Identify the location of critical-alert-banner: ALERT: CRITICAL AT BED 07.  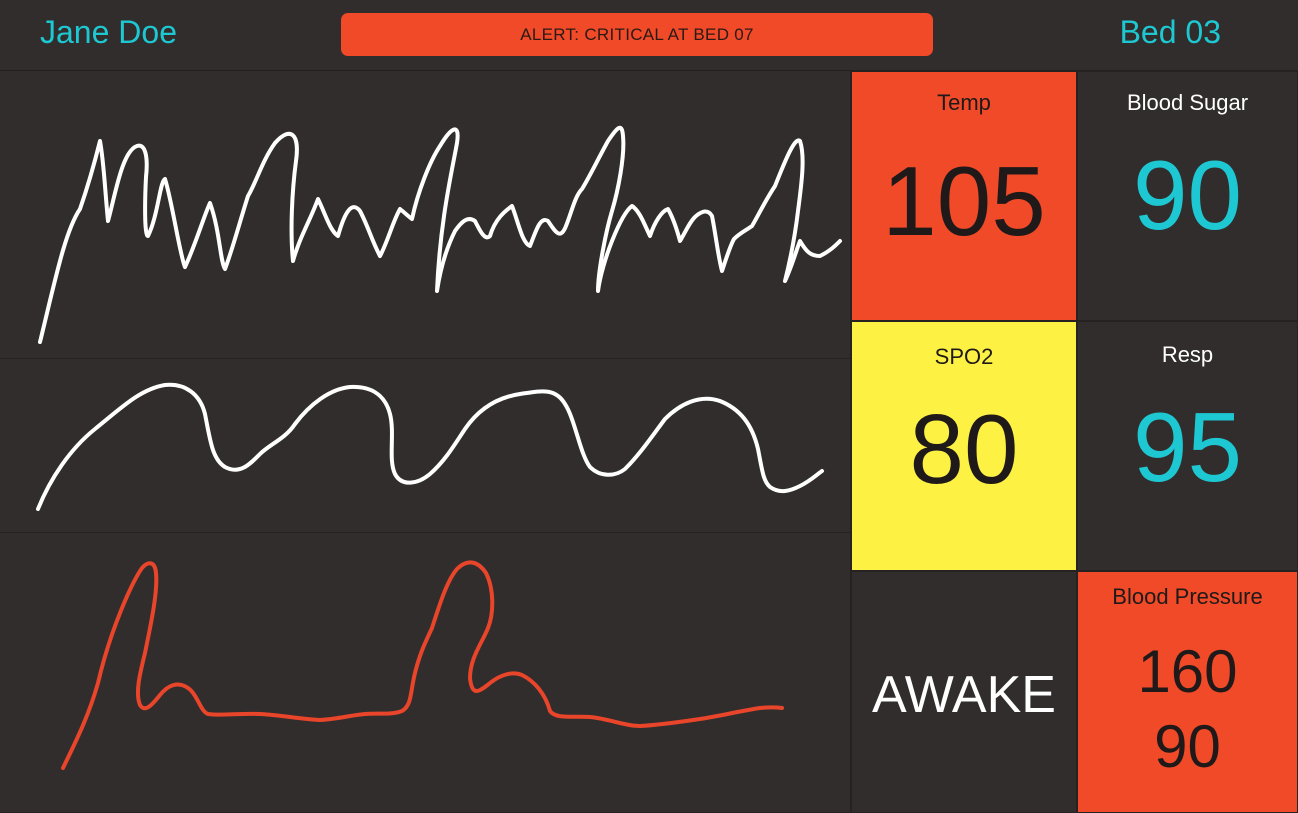
(637, 34).